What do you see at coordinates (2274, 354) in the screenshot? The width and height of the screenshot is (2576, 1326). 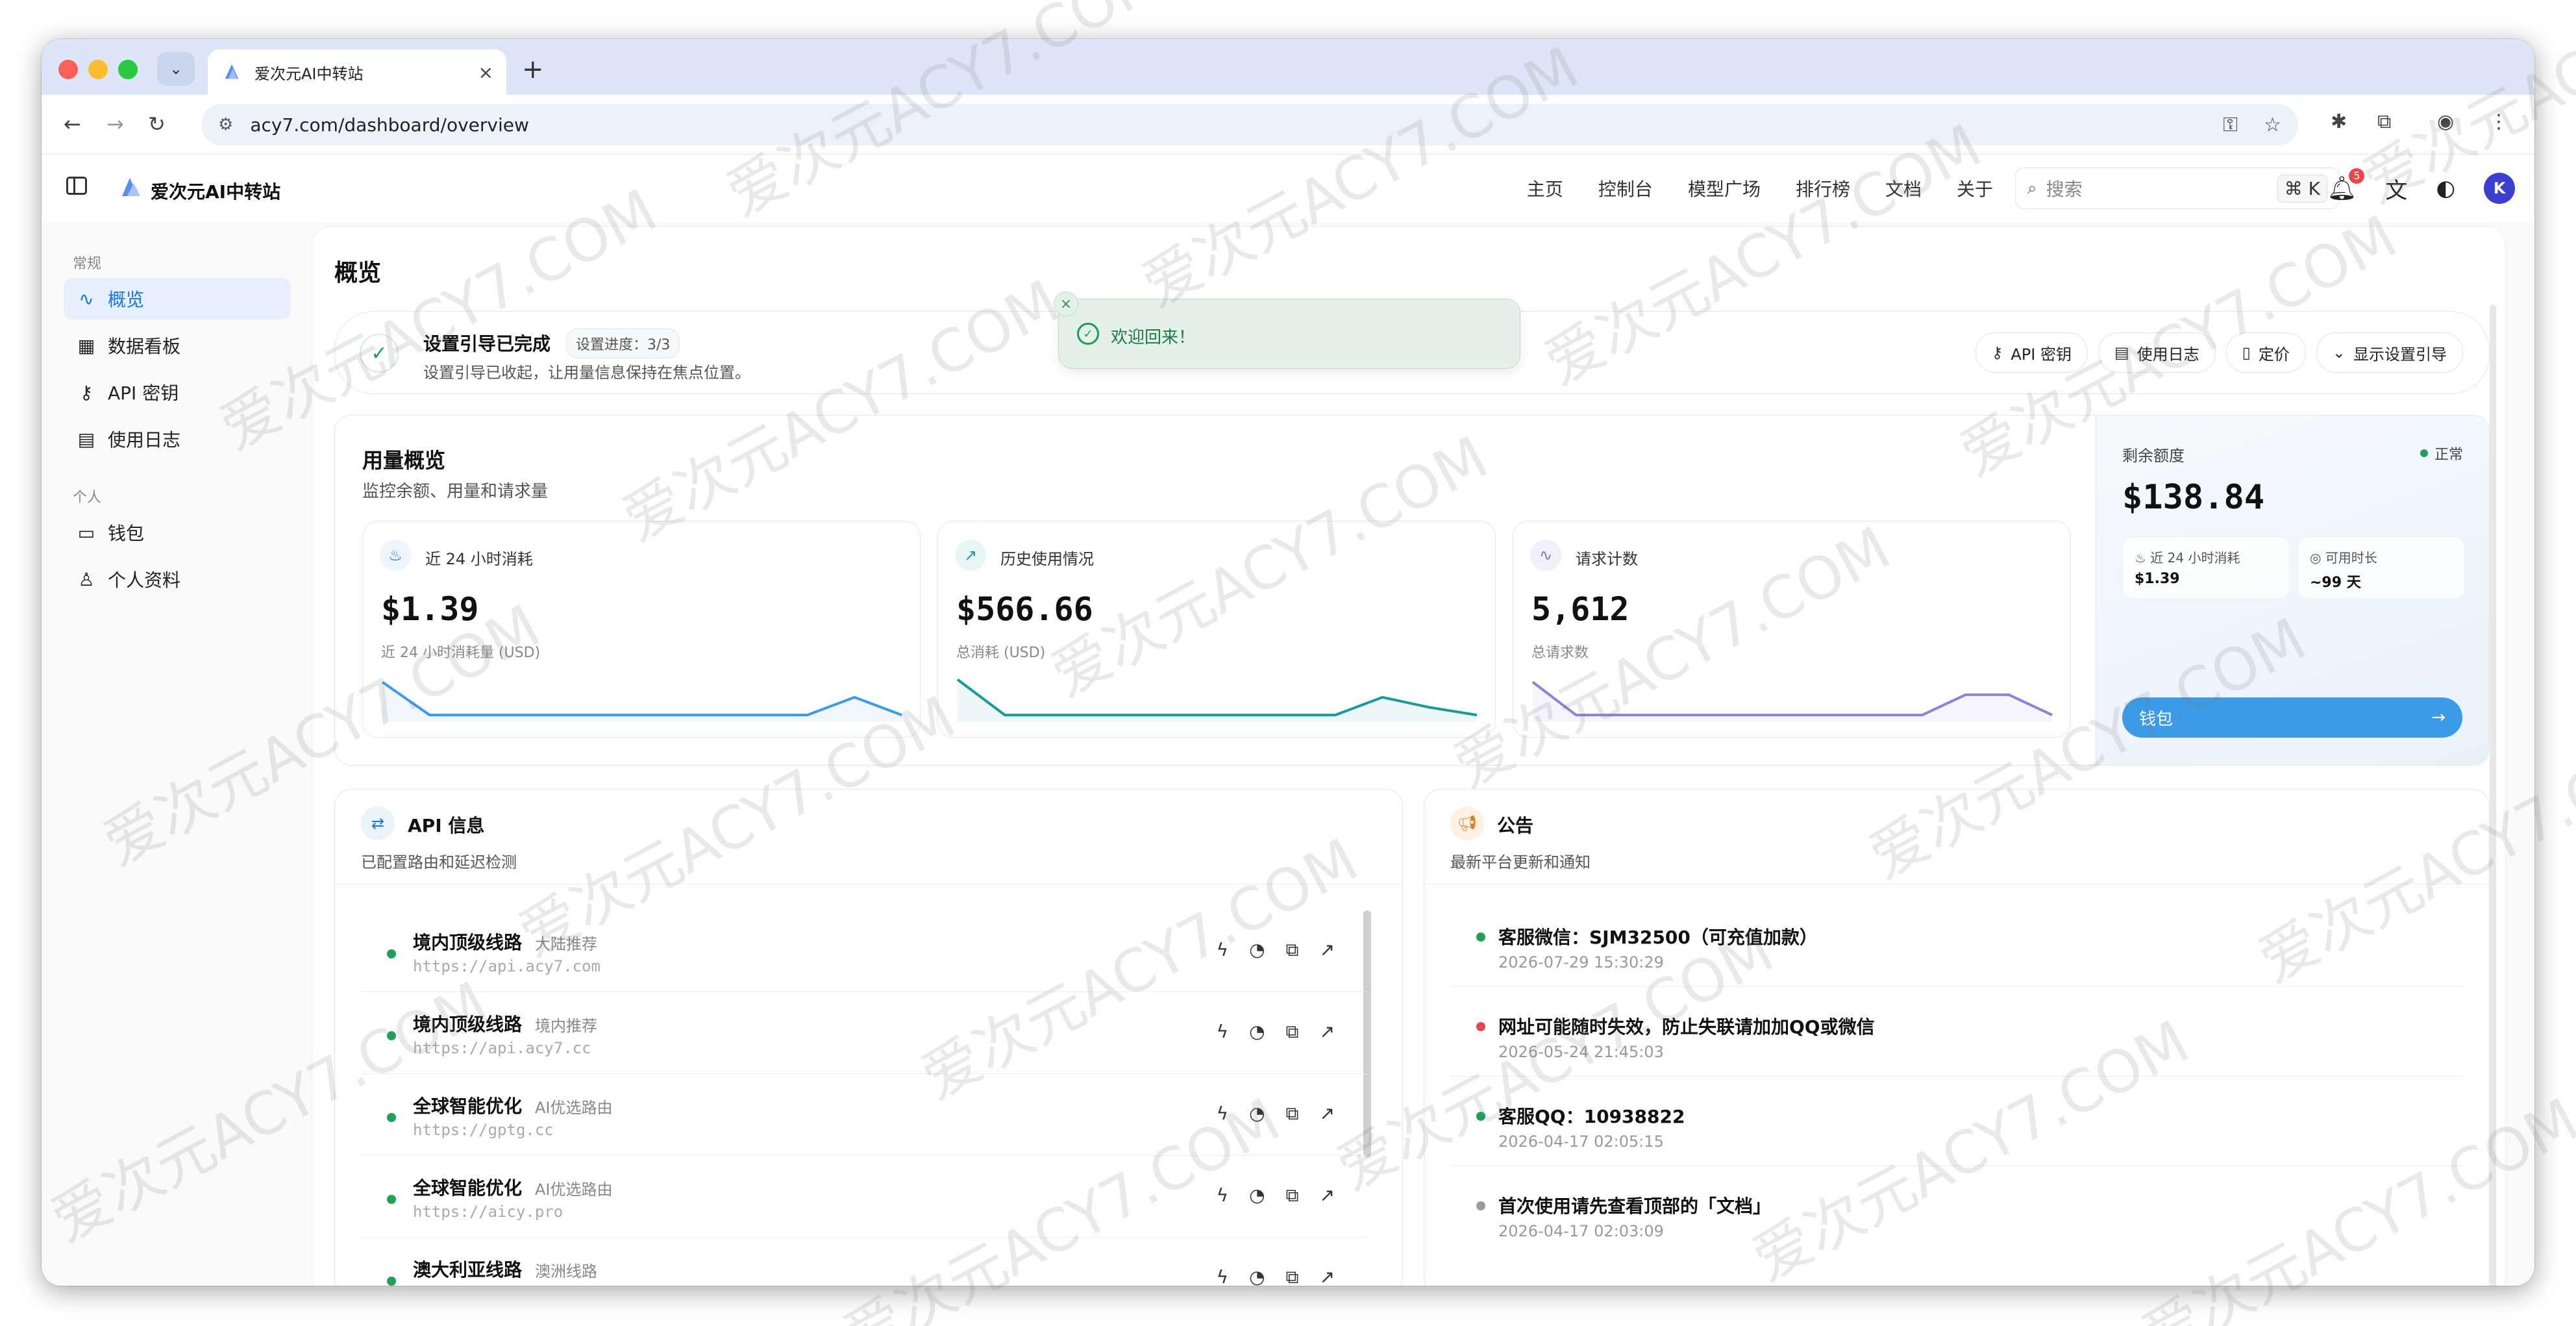 I see `pricing-button-label: 定价` at bounding box center [2274, 354].